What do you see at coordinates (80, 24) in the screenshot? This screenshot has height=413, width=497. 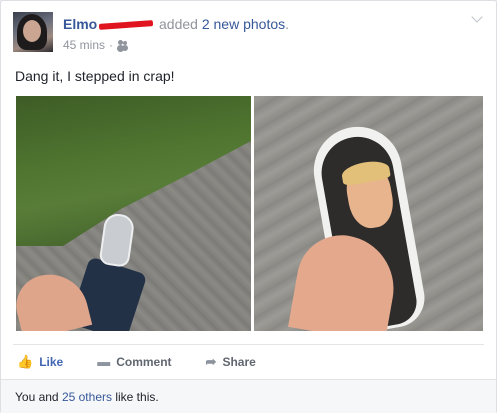 I see `author-name: Elmo` at bounding box center [80, 24].